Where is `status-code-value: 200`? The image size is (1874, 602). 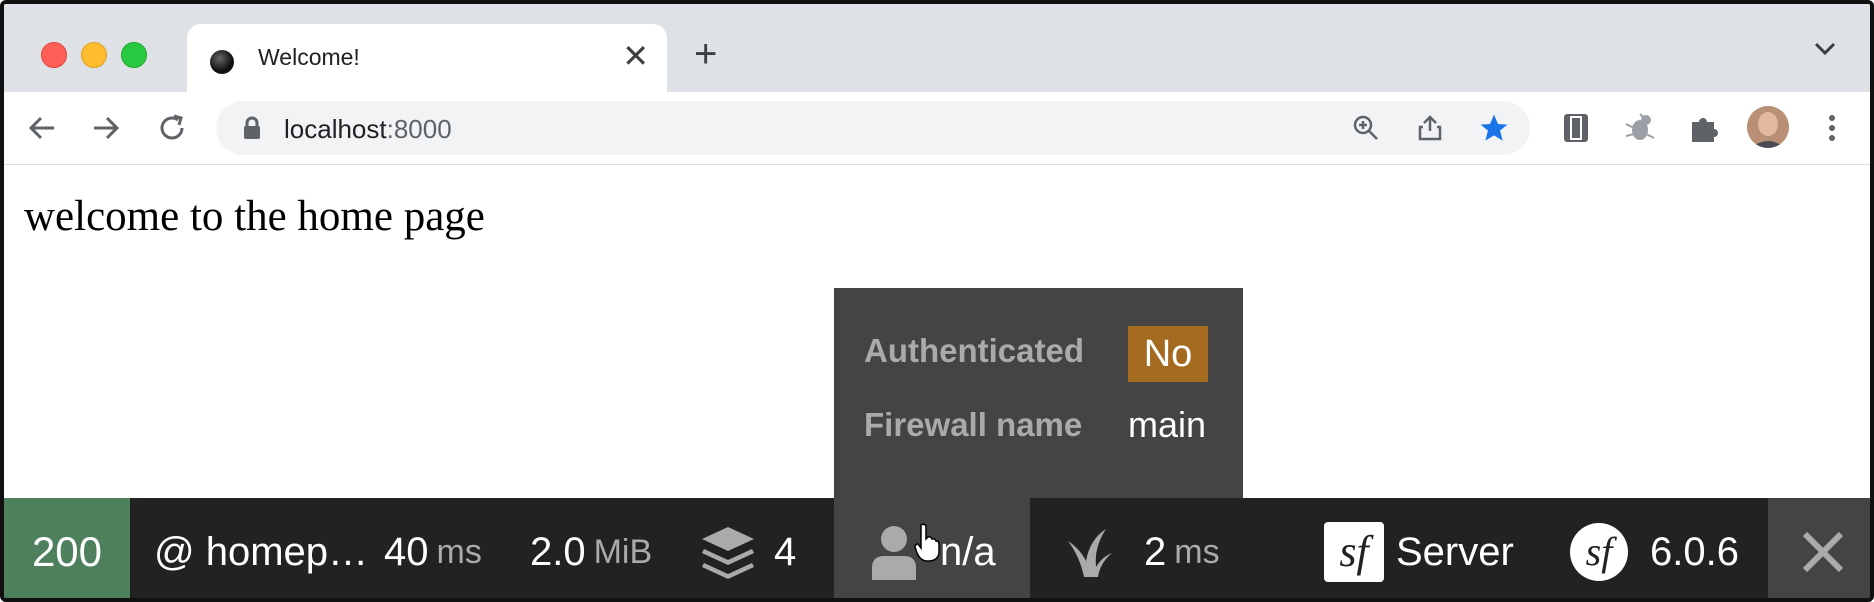
status-code-value: 200 is located at coordinates (67, 551).